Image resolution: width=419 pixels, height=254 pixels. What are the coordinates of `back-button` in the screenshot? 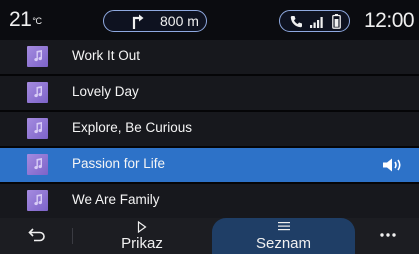 It's located at (36, 236).